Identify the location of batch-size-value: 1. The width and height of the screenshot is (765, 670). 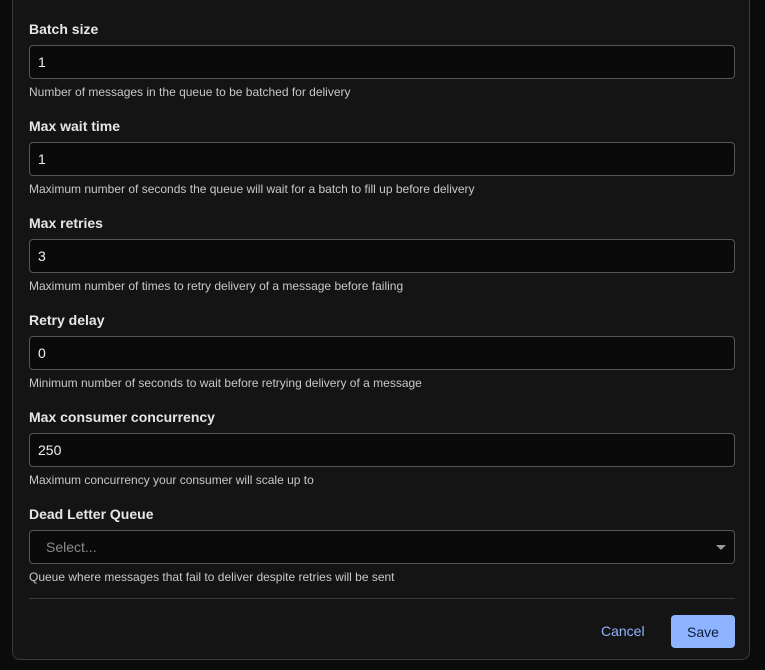
(42, 62).